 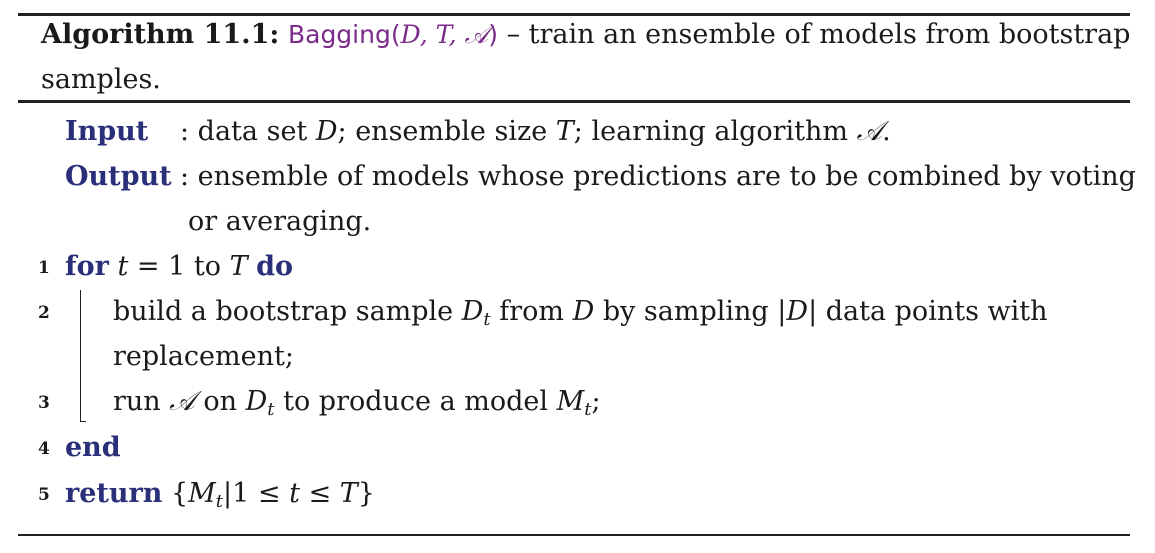 What do you see at coordinates (107, 131) in the screenshot?
I see `input-label: Input` at bounding box center [107, 131].